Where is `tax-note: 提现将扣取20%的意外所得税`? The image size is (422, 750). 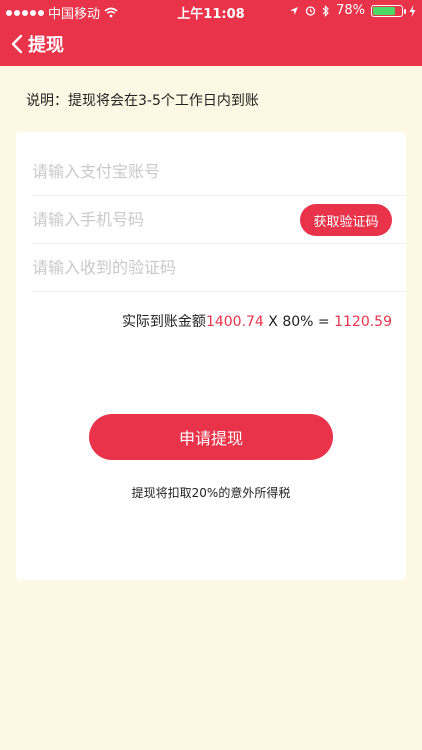 tax-note: 提现将扣取20%的意外所得税 is located at coordinates (211, 493).